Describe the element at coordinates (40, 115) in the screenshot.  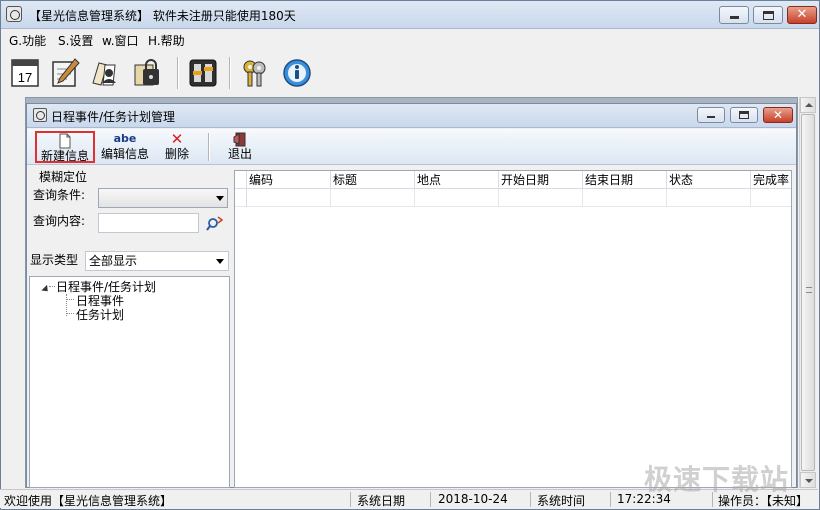
I see `child-window-icon` at that location.